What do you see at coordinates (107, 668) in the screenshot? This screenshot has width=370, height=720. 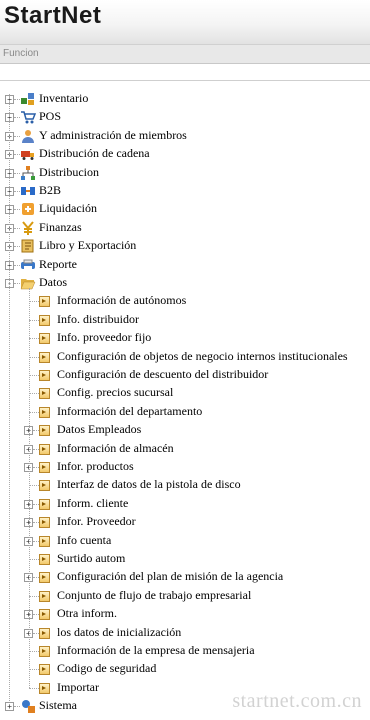 I see `tree-item-label: Codigo de seguridad` at bounding box center [107, 668].